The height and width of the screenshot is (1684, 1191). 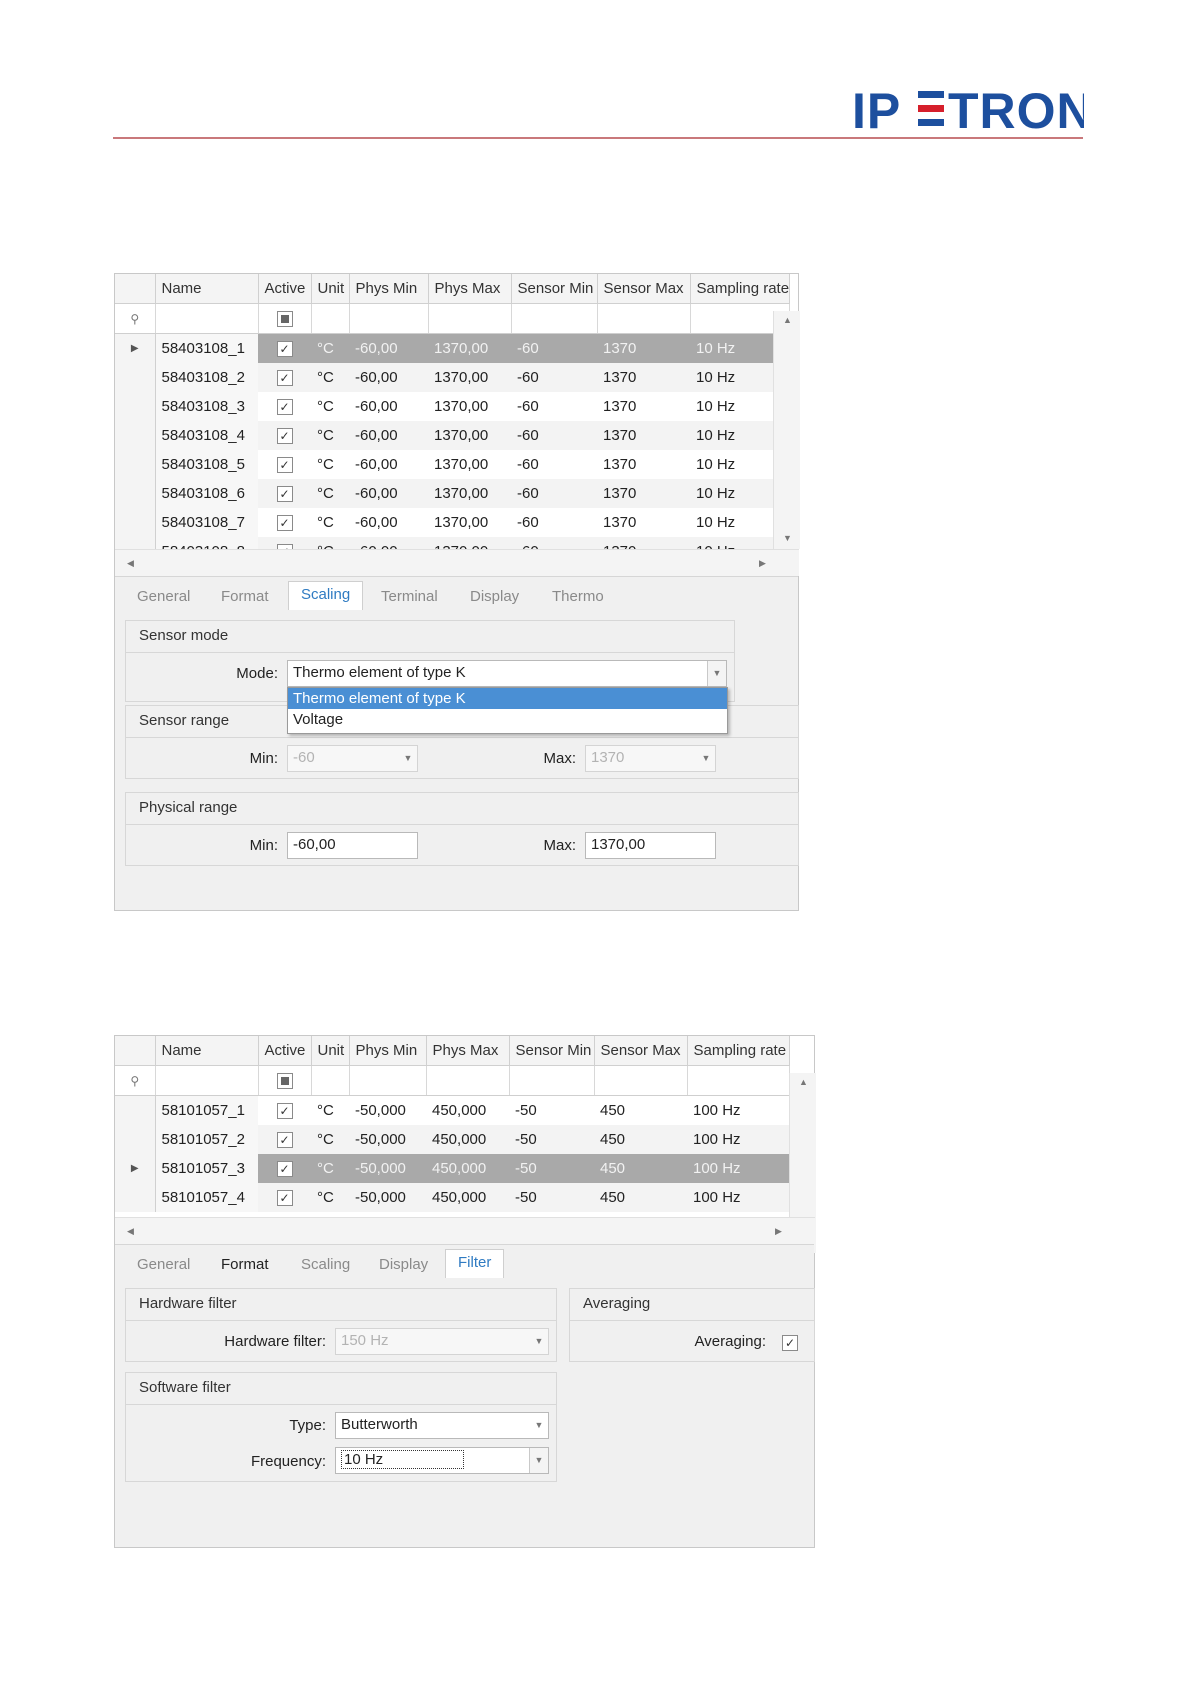 What do you see at coordinates (578, 596) in the screenshot?
I see `tab-thermo: Thermo` at bounding box center [578, 596].